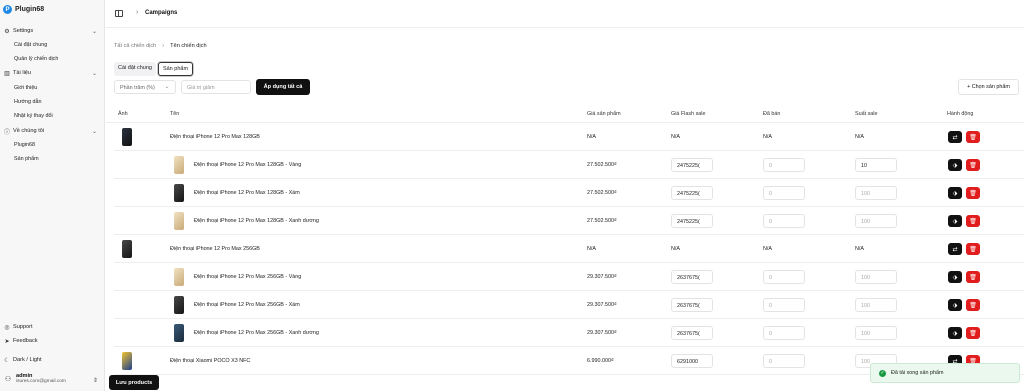 The image size is (1024, 391). Describe the element at coordinates (52, 360) in the screenshot. I see `theme-toggle: ☾ Dark / Light` at that location.